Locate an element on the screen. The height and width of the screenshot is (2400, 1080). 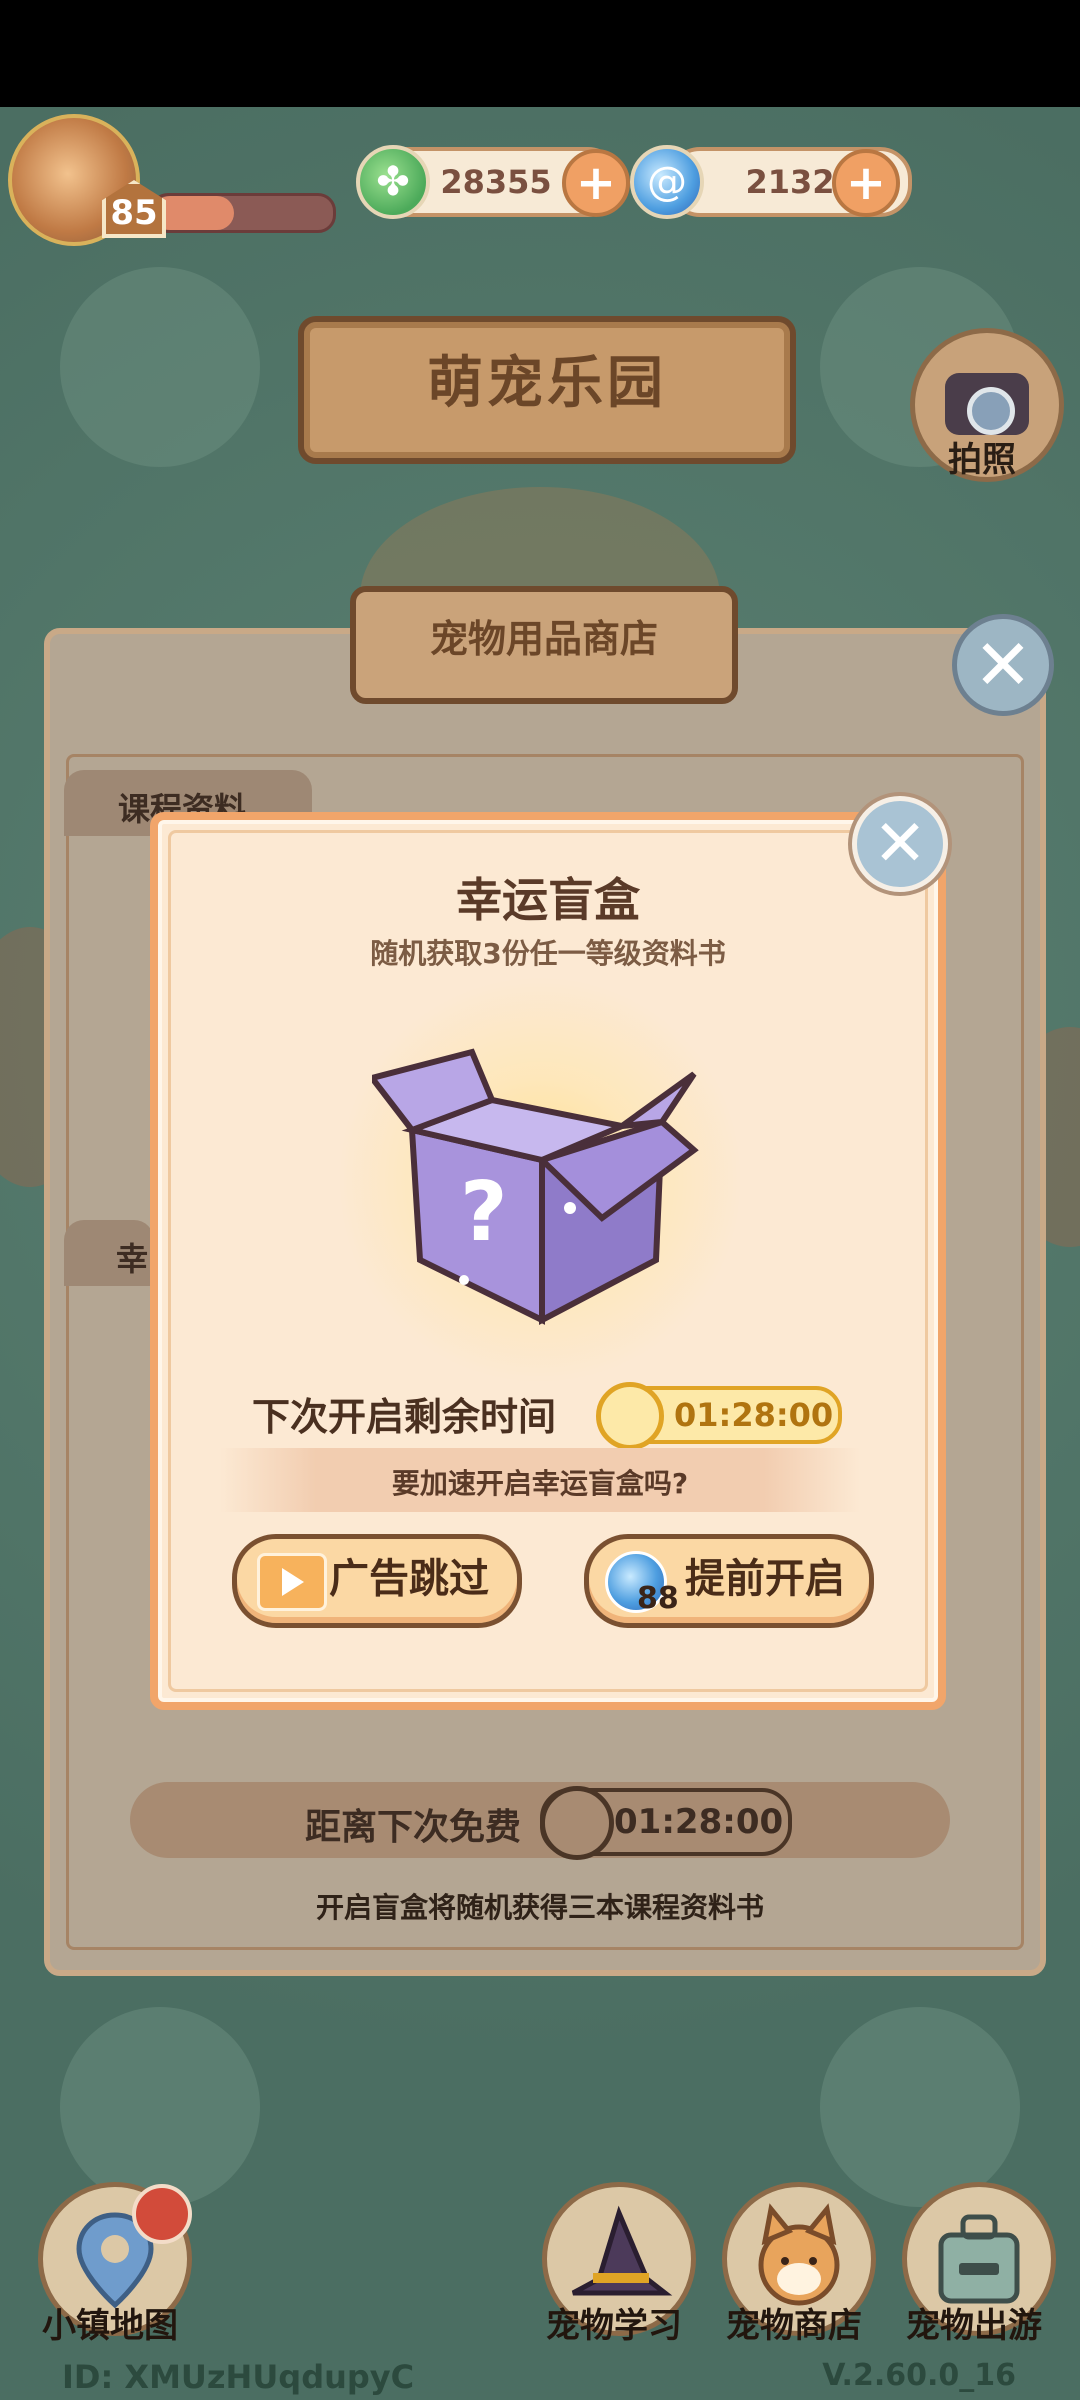
dialog-subtitle: 随机获取3份任一等级资料书 is located at coordinates (548, 953).